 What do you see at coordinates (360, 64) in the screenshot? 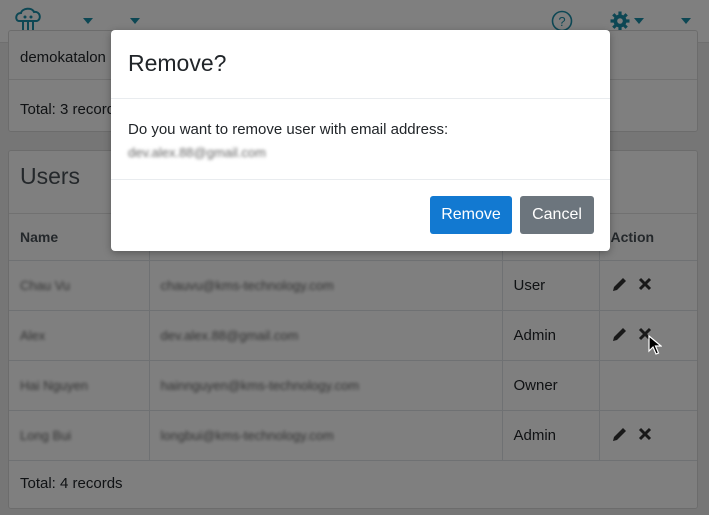
I see `modal-header: Remove?` at bounding box center [360, 64].